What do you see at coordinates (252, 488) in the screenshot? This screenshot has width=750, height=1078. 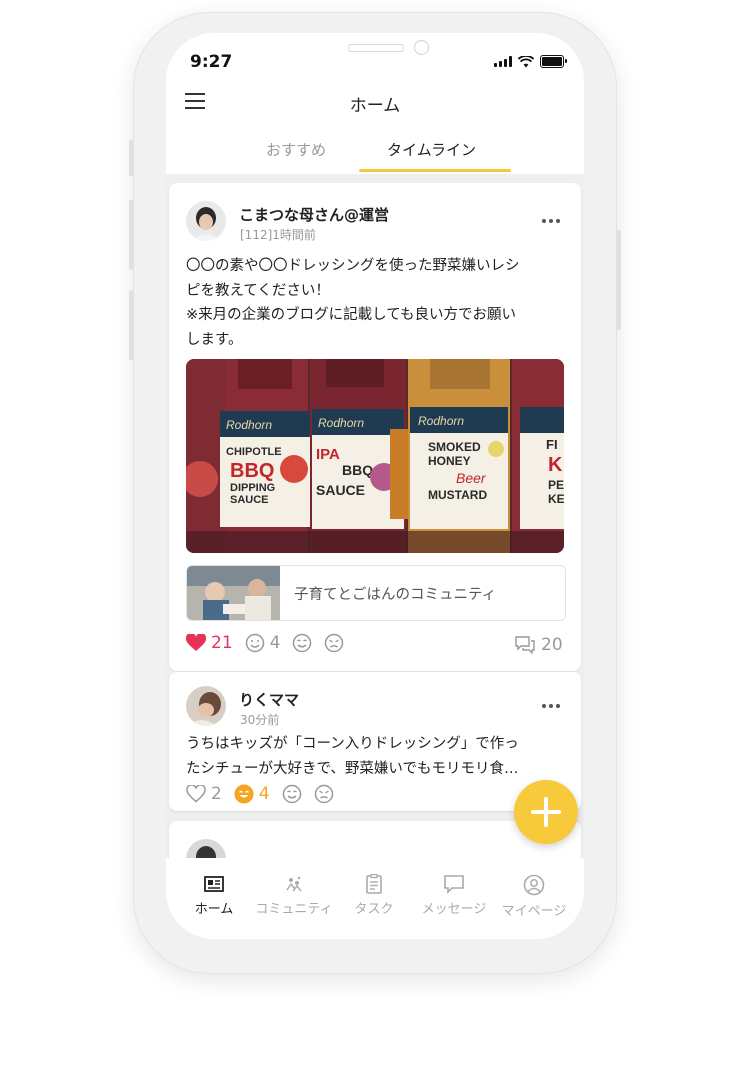 I see `bottle-label-text: DIPPING` at bounding box center [252, 488].